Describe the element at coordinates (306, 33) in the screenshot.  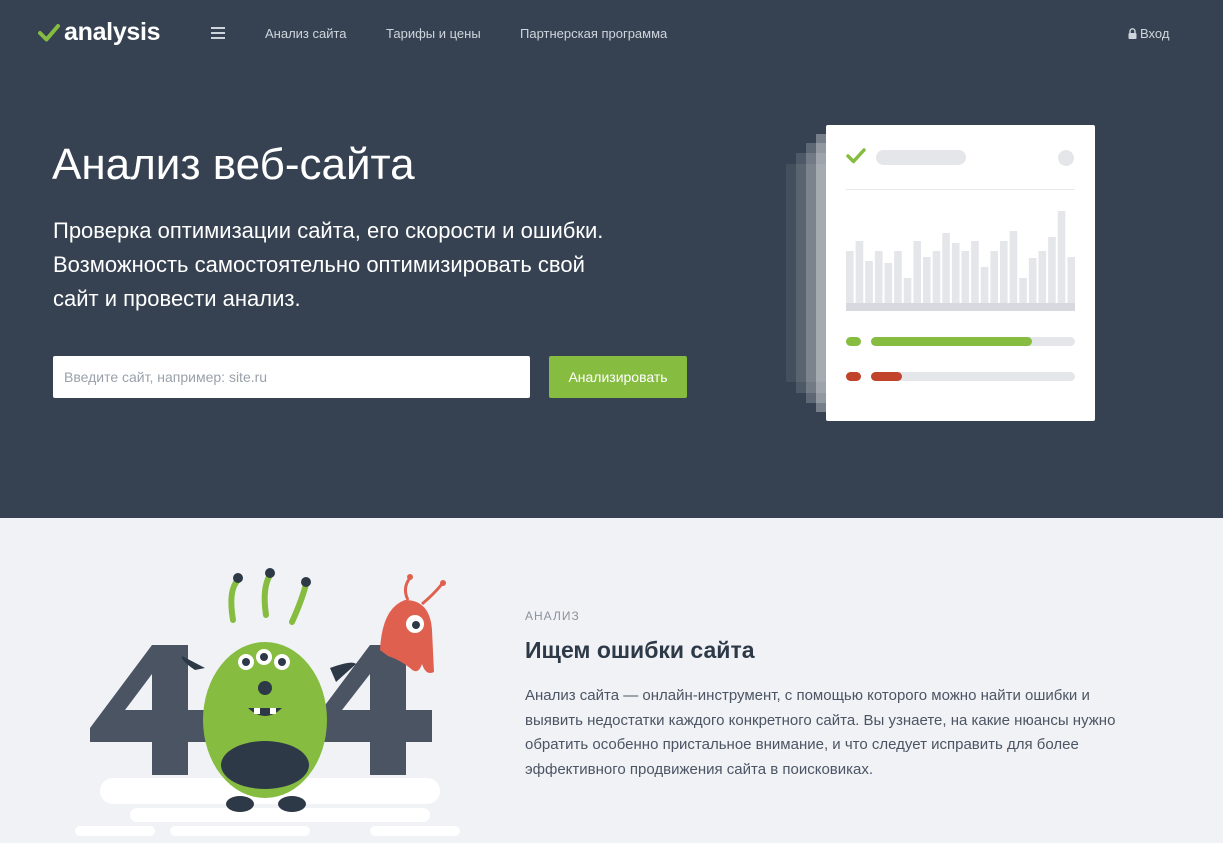
I see `nav-link-site-analysis: Анализ сайта` at that location.